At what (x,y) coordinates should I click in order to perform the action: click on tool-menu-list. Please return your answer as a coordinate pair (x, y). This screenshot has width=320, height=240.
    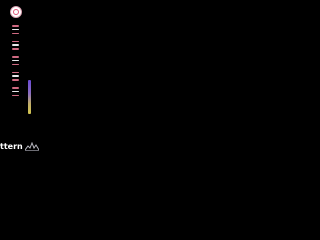
    Looking at the image, I should click on (16, 64).